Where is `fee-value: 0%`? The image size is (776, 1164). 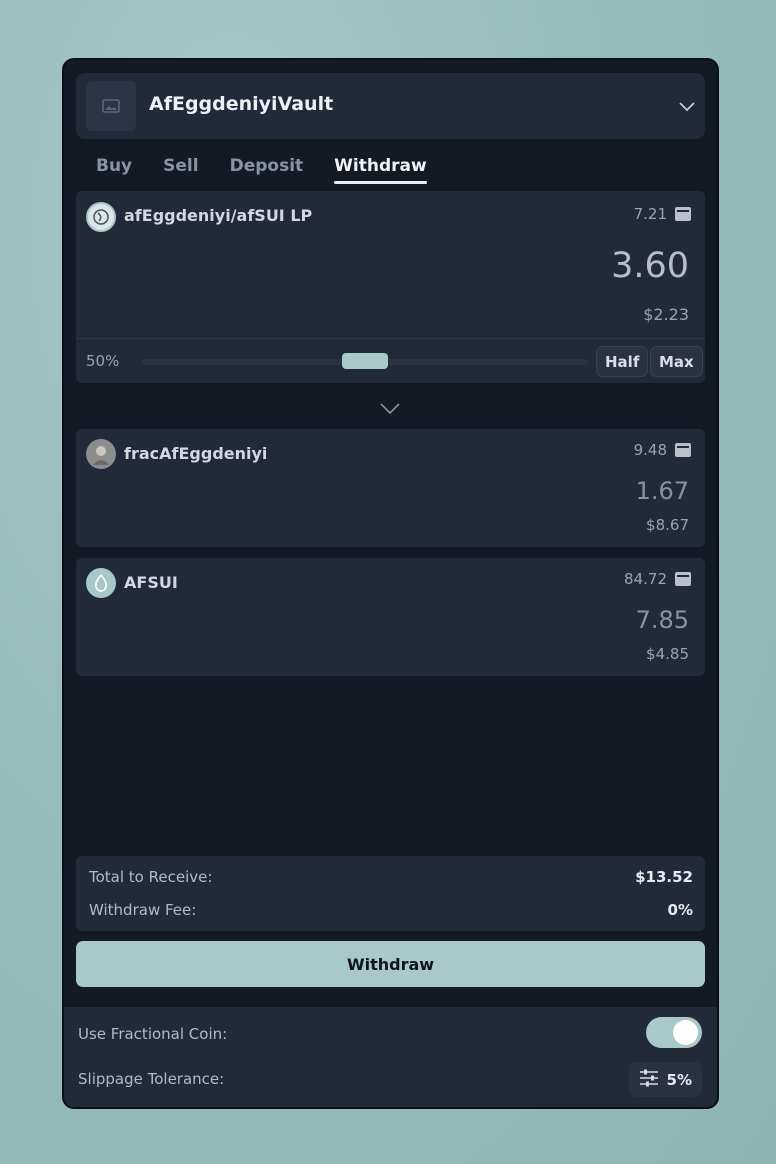
fee-value: 0% is located at coordinates (680, 910).